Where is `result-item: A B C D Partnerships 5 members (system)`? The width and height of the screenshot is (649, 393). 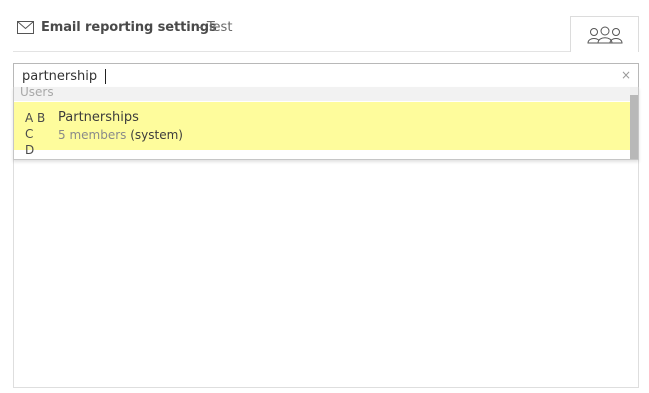 result-item: A B C D Partnerships 5 members (system) is located at coordinates (322, 129).